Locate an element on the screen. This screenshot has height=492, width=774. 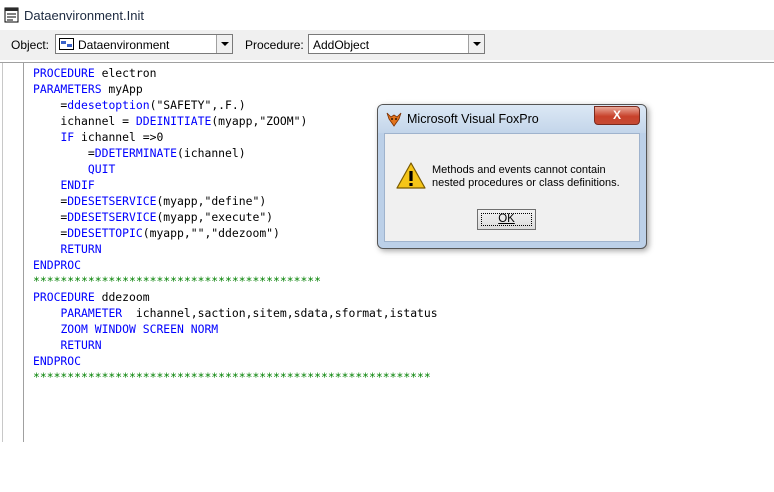
code-keyword: IF is located at coordinates (67, 137).